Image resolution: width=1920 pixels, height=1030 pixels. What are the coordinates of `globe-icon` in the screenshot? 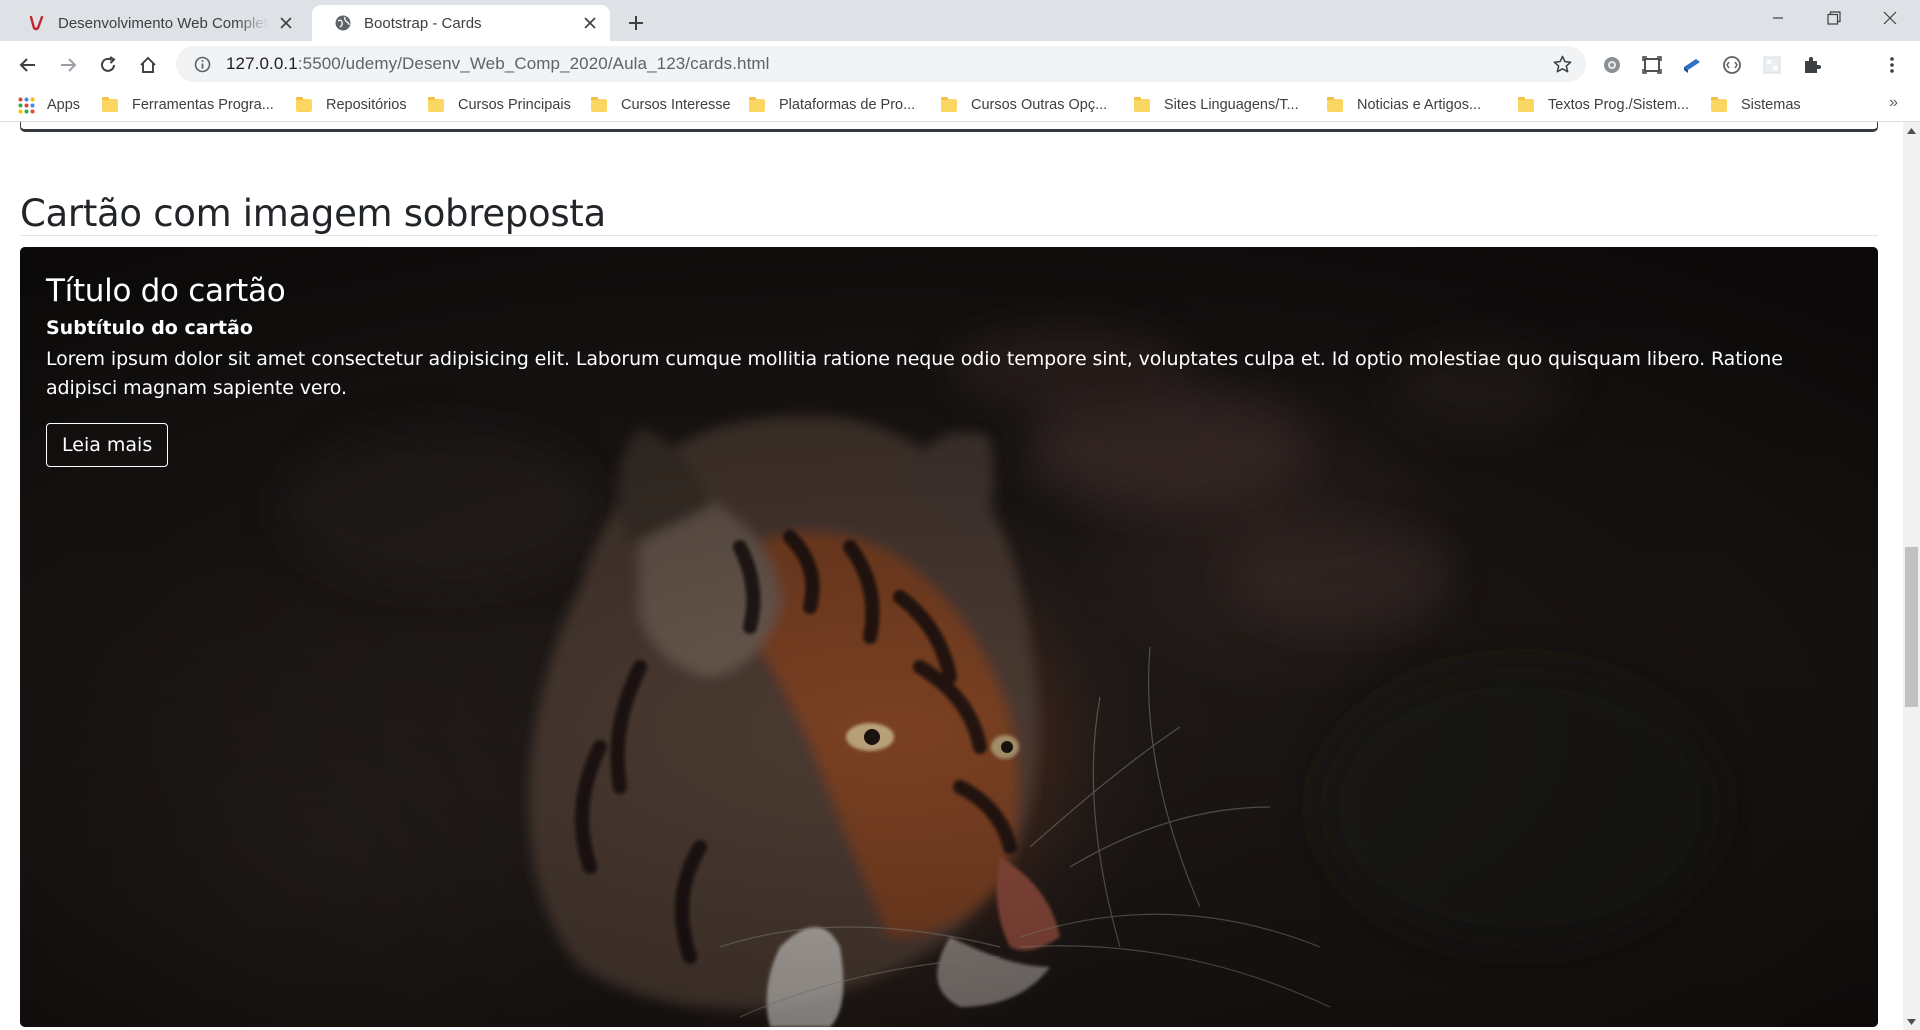 It's located at (343, 23).